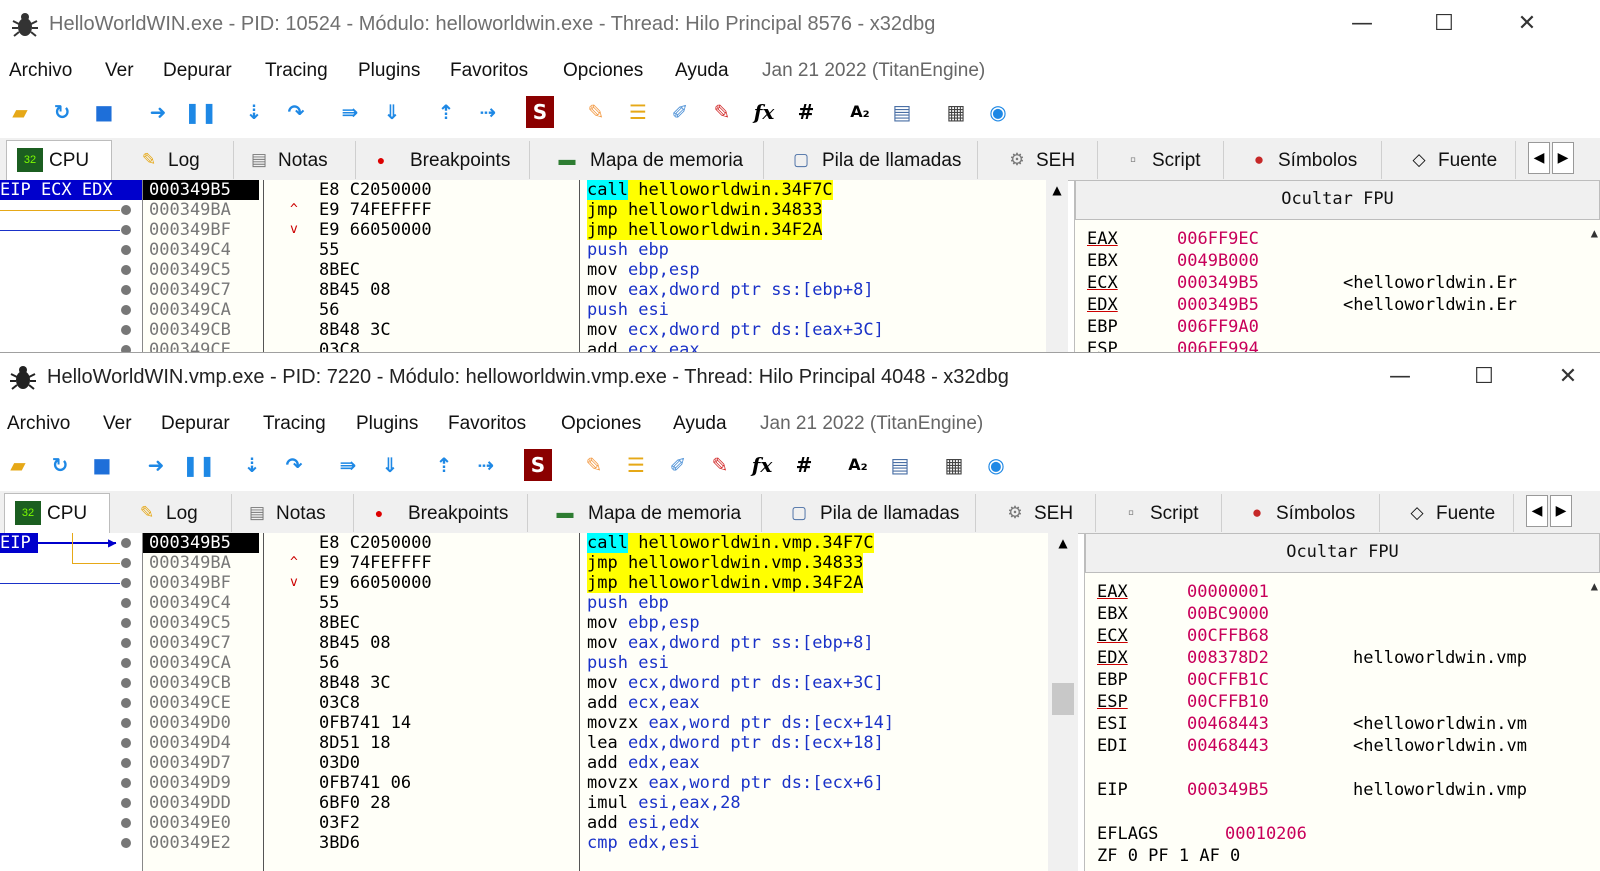 The image size is (1600, 871). What do you see at coordinates (387, 424) in the screenshot?
I see `menu-plugins: Plugins` at bounding box center [387, 424].